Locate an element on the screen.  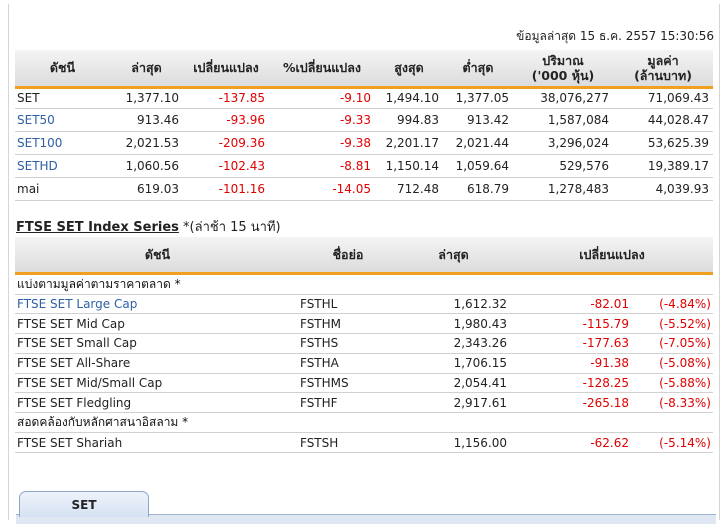
ftse-name: FTSE SET All-Share is located at coordinates (74, 363).